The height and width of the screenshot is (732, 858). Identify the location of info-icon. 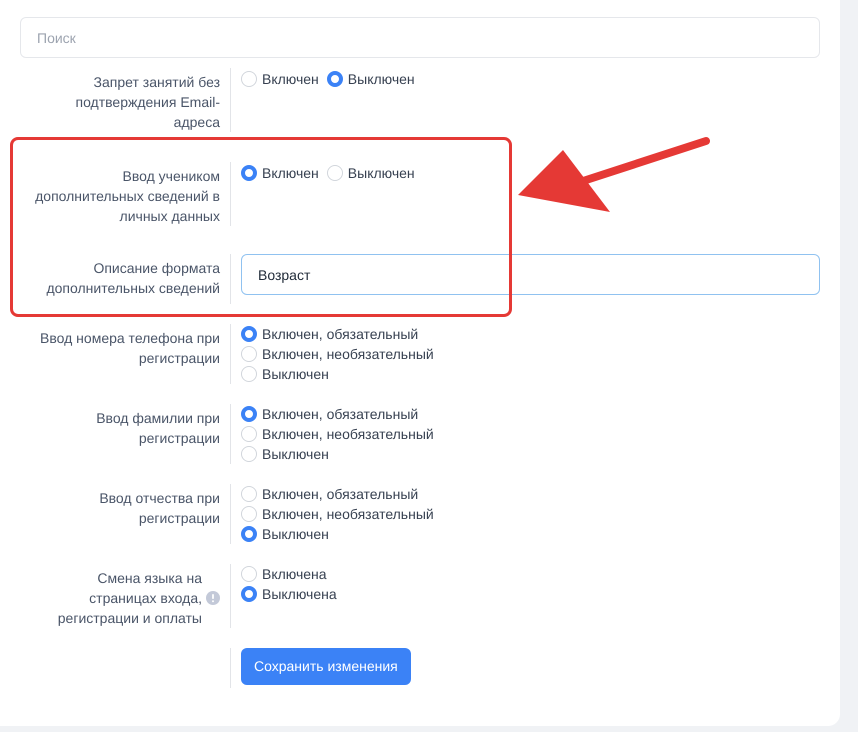
(213, 598).